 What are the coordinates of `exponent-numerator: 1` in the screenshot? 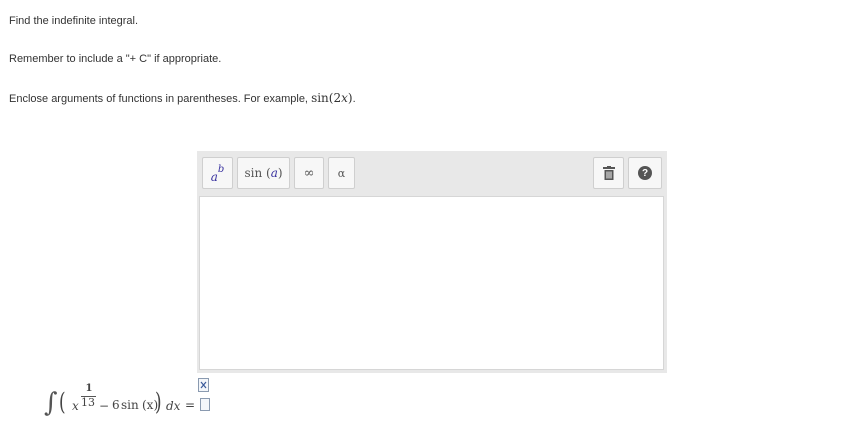 It's located at (89, 388).